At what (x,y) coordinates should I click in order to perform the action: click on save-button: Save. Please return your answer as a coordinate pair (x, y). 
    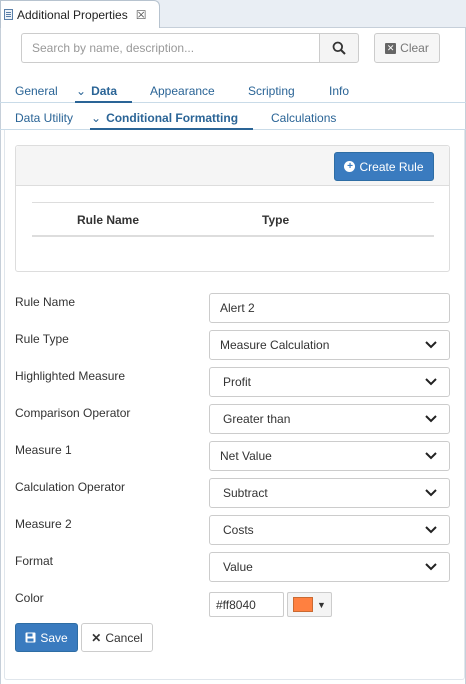
    Looking at the image, I should click on (46, 637).